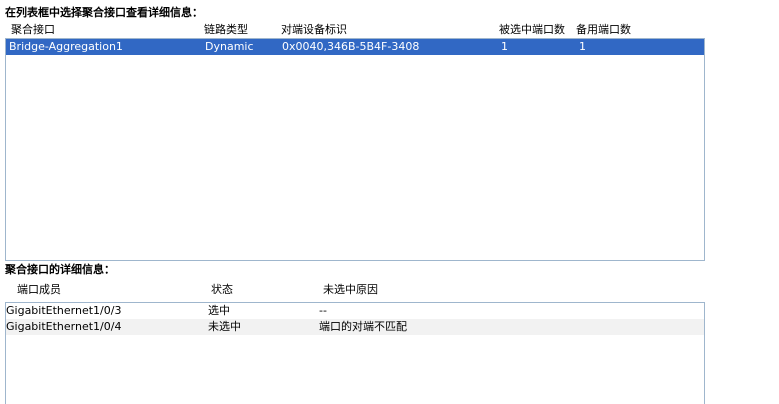 The height and width of the screenshot is (404, 779). I want to click on cell-link-type: Dynamic, so click(229, 46).